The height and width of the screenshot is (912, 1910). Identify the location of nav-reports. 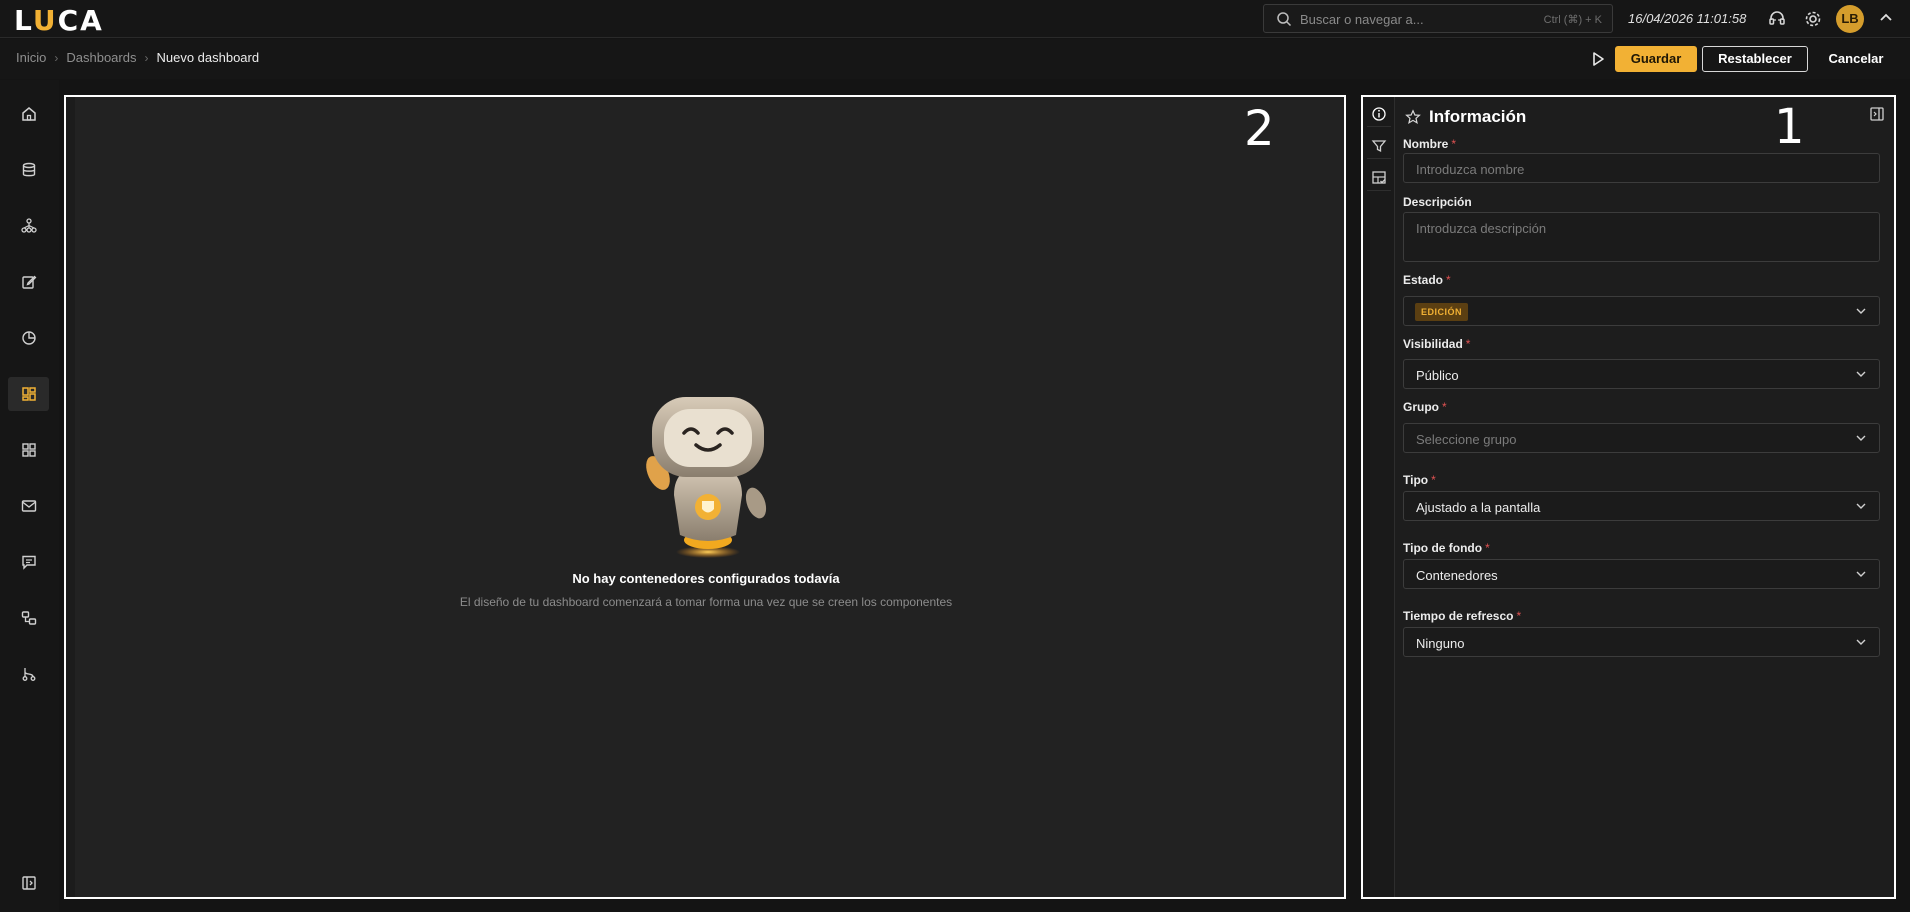
(28, 338).